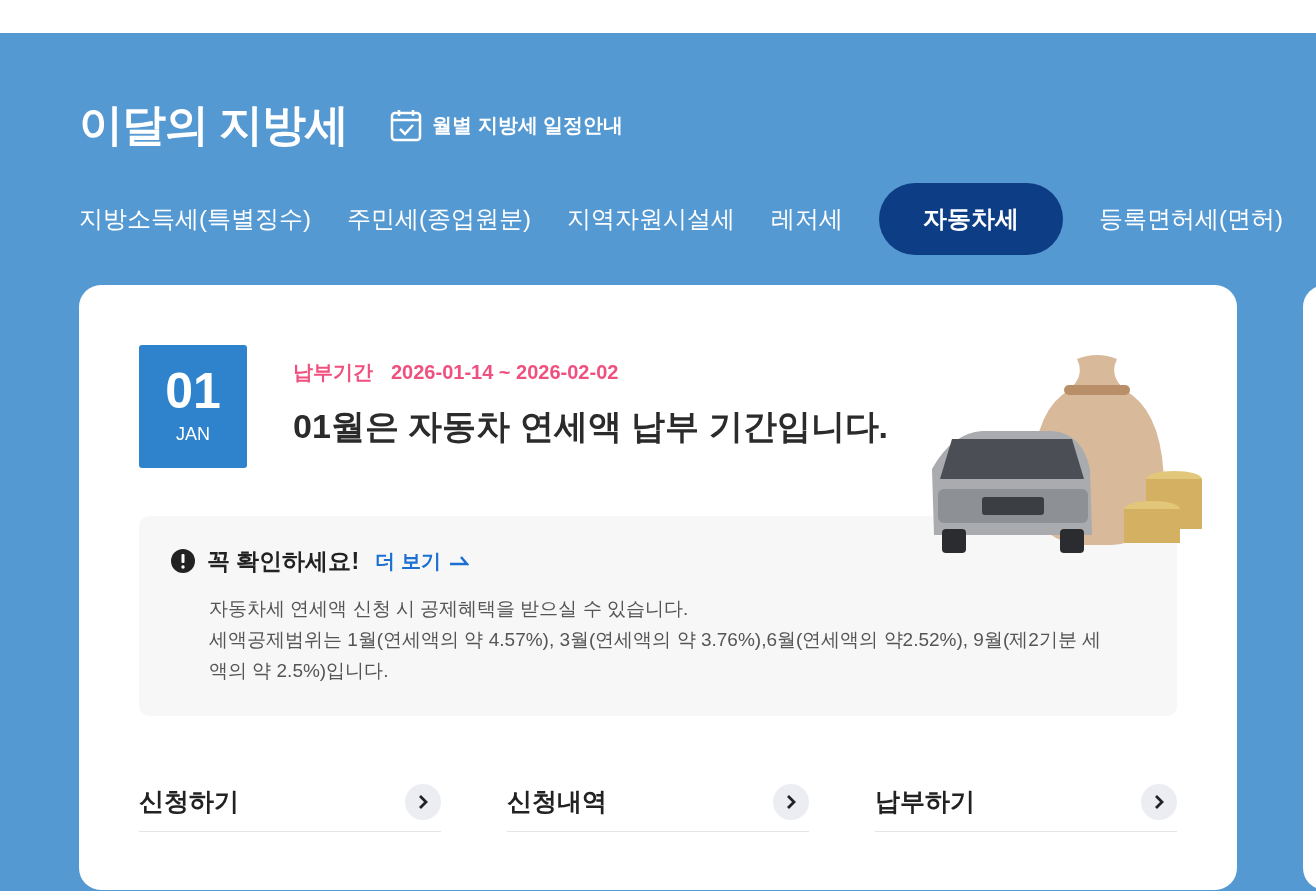  I want to click on notice-text: 자동차세 연세액 신청 시 공제혜택을 받으실 수 있습니다., so click(449, 608).